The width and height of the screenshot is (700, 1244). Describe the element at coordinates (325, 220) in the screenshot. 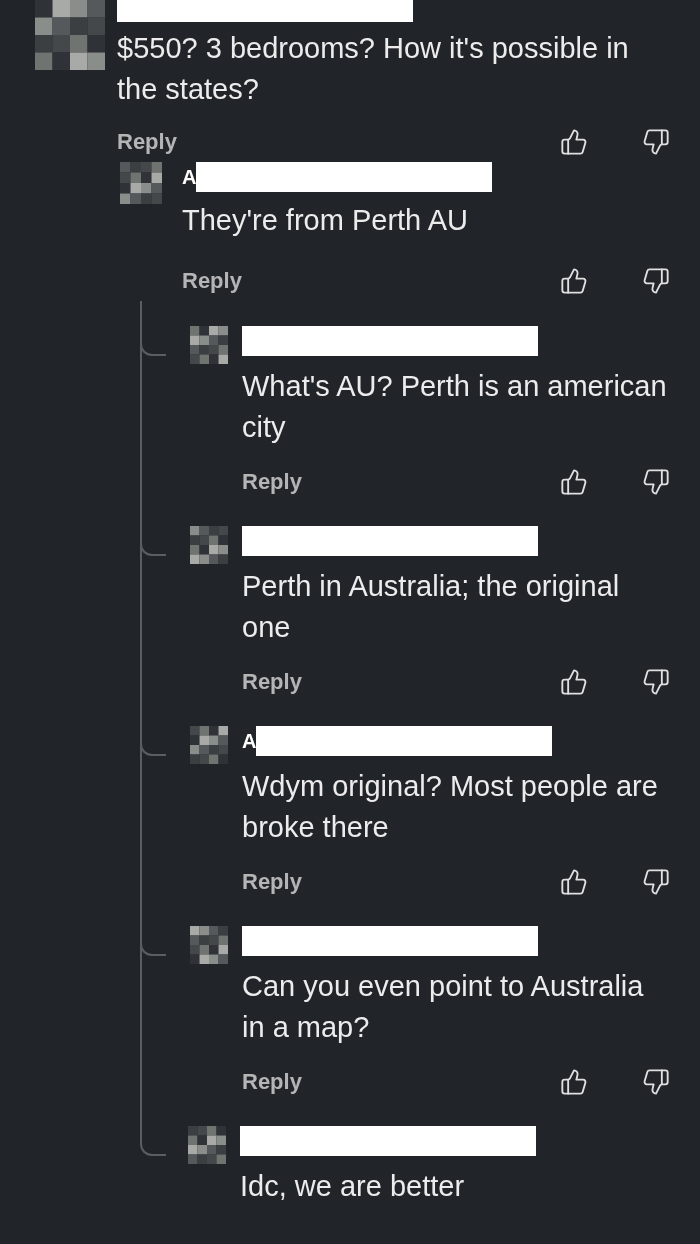

I see `comment-text: They're from Perth AU` at that location.